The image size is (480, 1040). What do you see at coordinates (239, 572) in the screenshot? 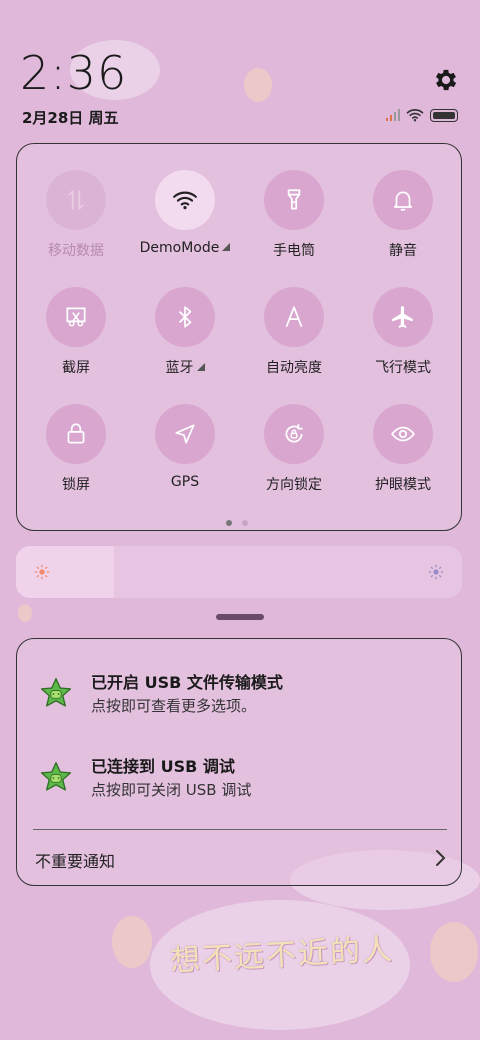
I see `brightness-slider` at bounding box center [239, 572].